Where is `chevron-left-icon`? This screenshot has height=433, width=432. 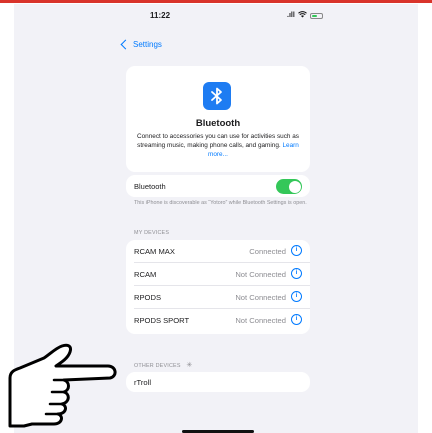 chevron-left-icon is located at coordinates (125, 44).